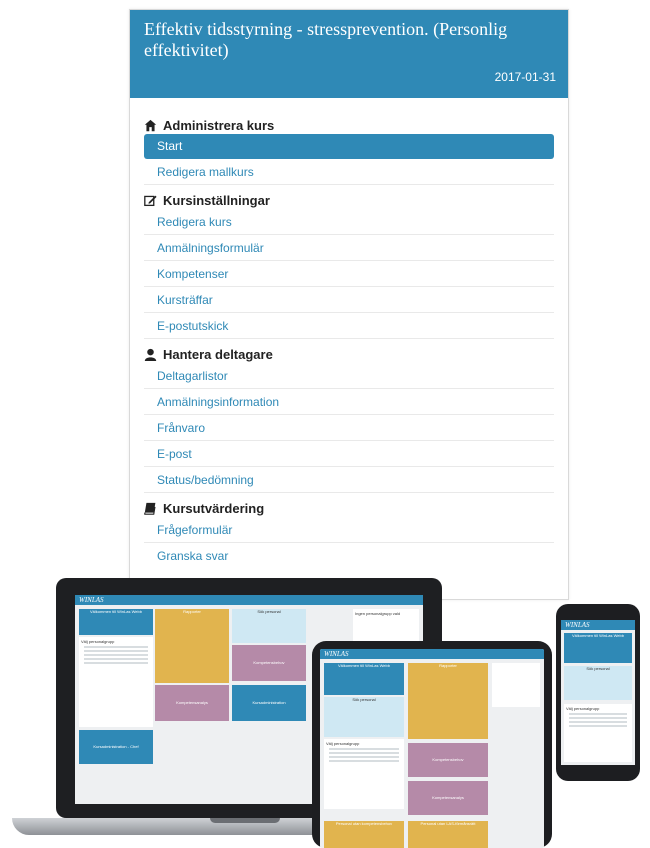 This screenshot has width=650, height=848. Describe the element at coordinates (349, 376) in the screenshot. I see `menu-item-deltagarlistor: Deltagarlistor` at that location.